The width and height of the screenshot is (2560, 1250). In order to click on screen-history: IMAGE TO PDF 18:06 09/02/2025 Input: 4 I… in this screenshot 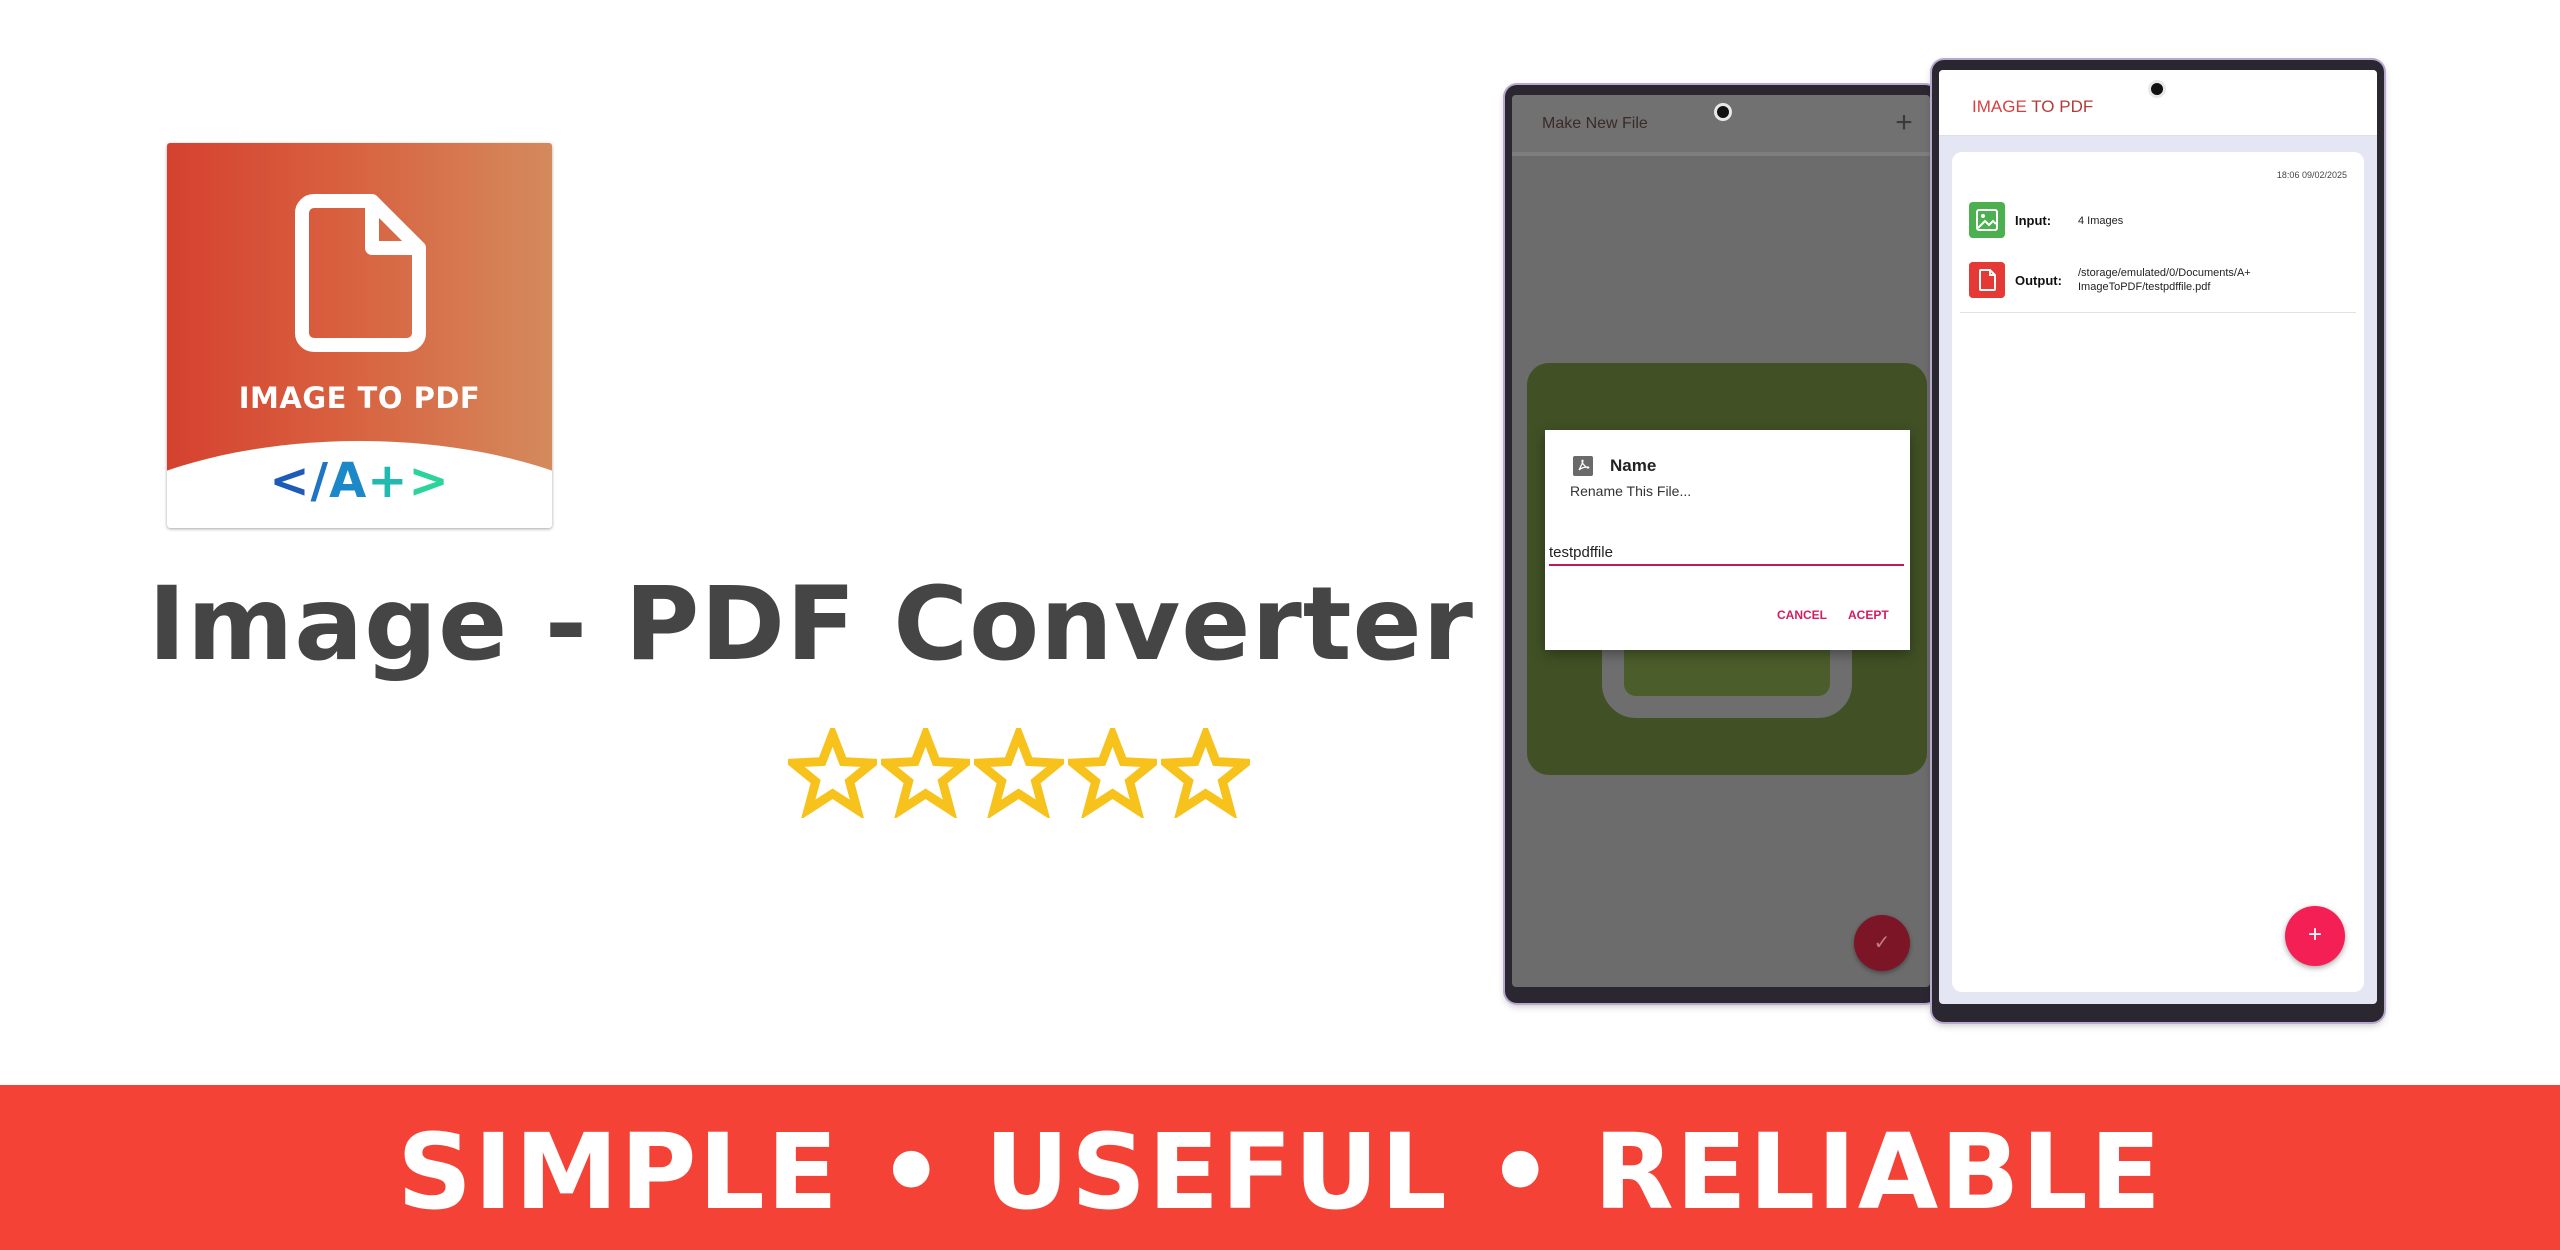, I will do `click(2158, 537)`.